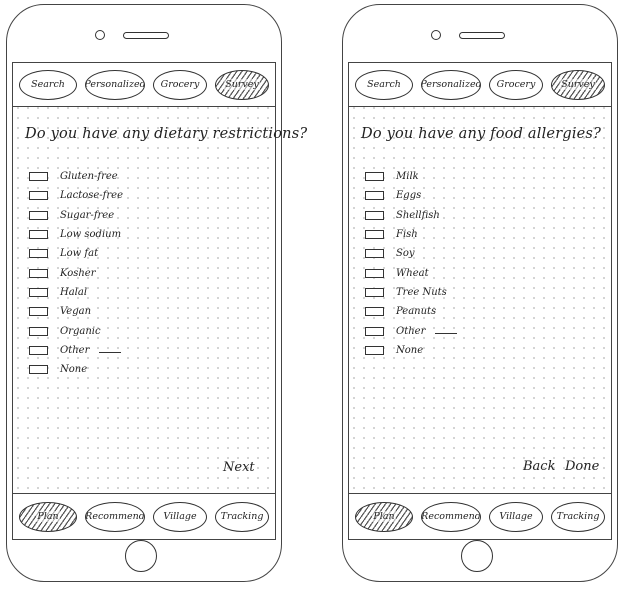 This screenshot has height=589, width=622. Describe the element at coordinates (76, 215) in the screenshot. I see `option-sugar-free: Sugar-free` at that location.